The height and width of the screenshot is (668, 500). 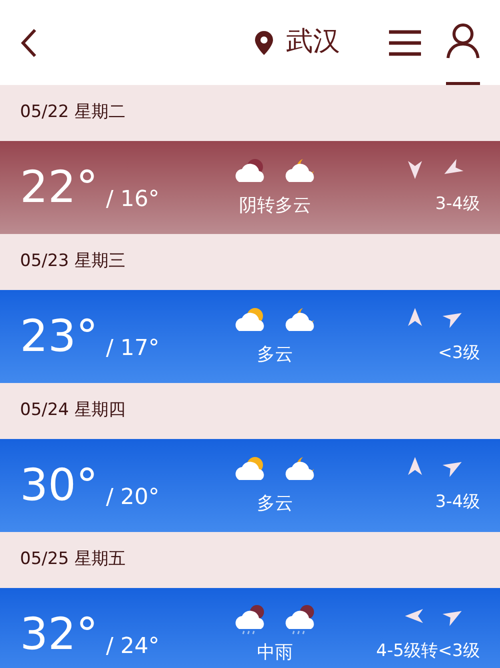 What do you see at coordinates (297, 42) in the screenshot?
I see `location-button: 武汉` at bounding box center [297, 42].